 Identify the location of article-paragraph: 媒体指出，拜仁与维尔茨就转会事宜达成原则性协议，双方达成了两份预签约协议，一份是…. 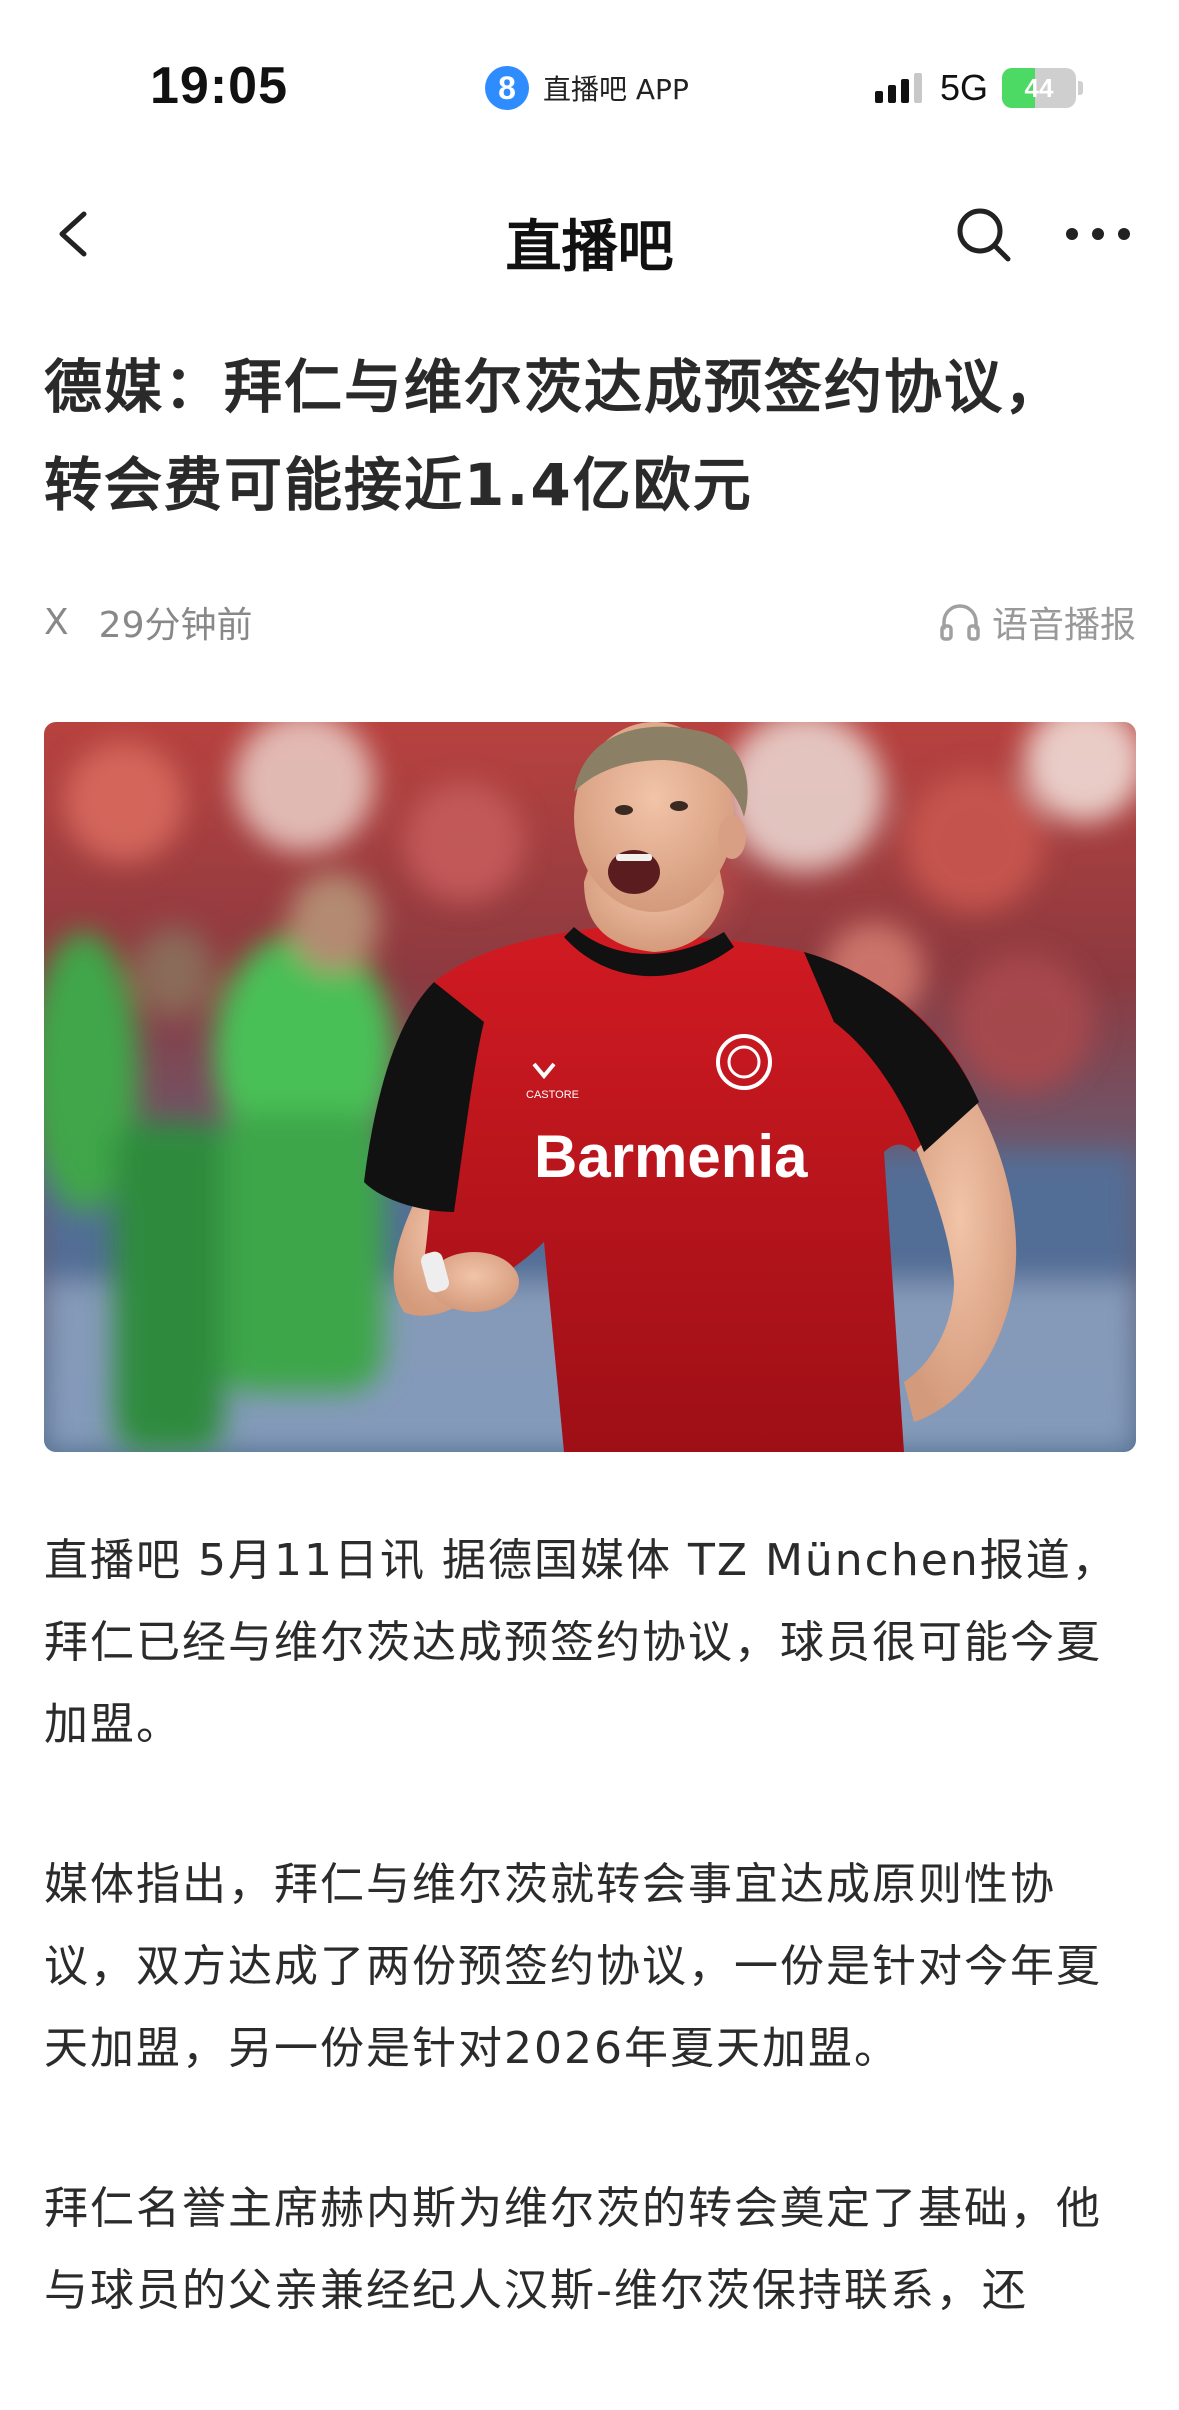
(573, 1966).